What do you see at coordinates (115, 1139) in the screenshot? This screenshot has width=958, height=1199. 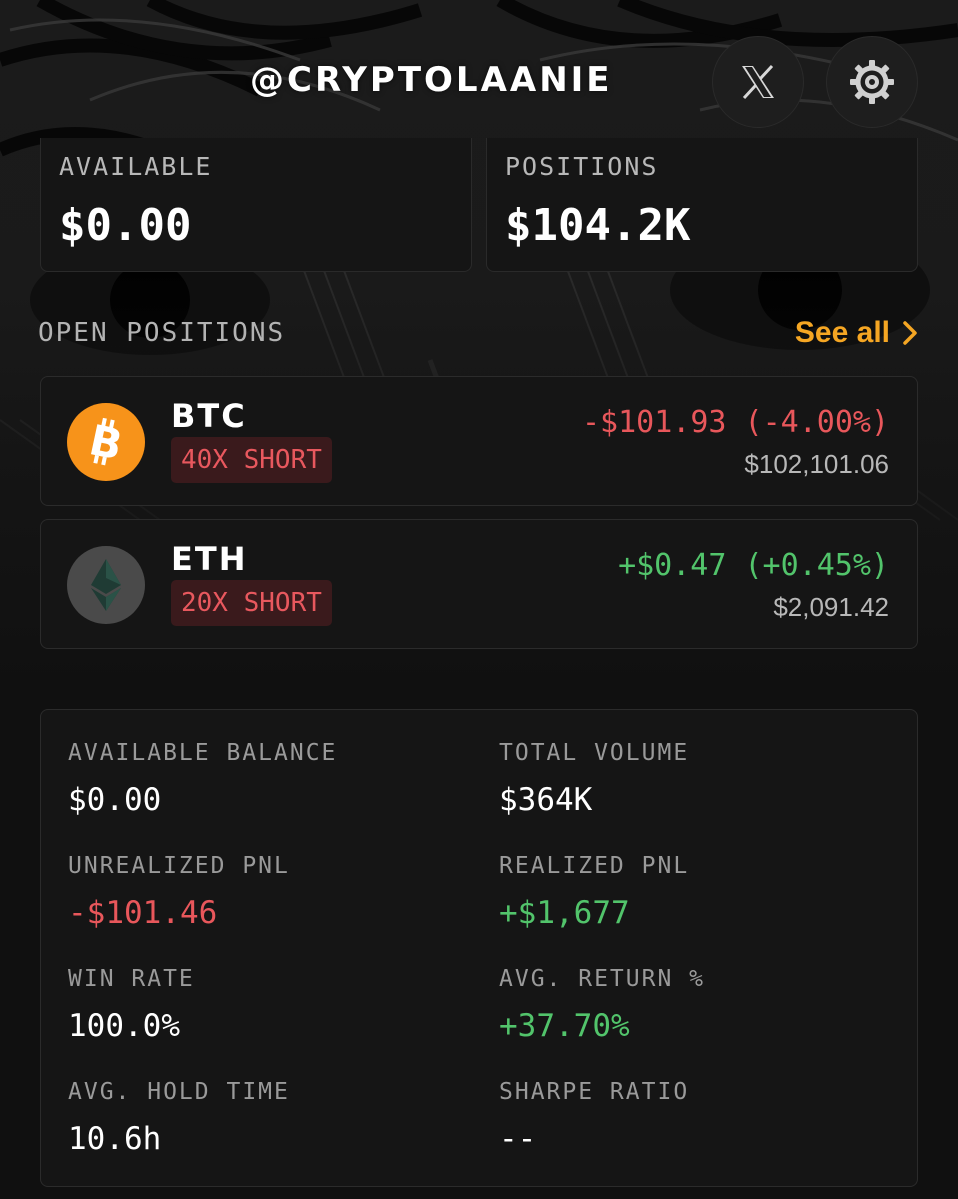 I see `stat-value: 10.6h` at bounding box center [115, 1139].